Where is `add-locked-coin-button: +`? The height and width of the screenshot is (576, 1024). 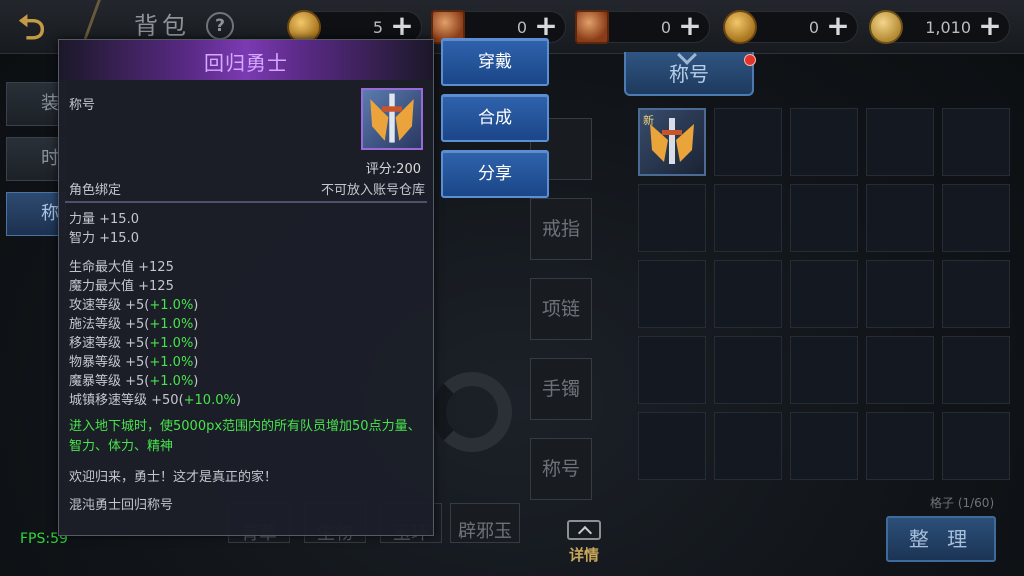
add-locked-coin-button: + is located at coordinates (990, 26).